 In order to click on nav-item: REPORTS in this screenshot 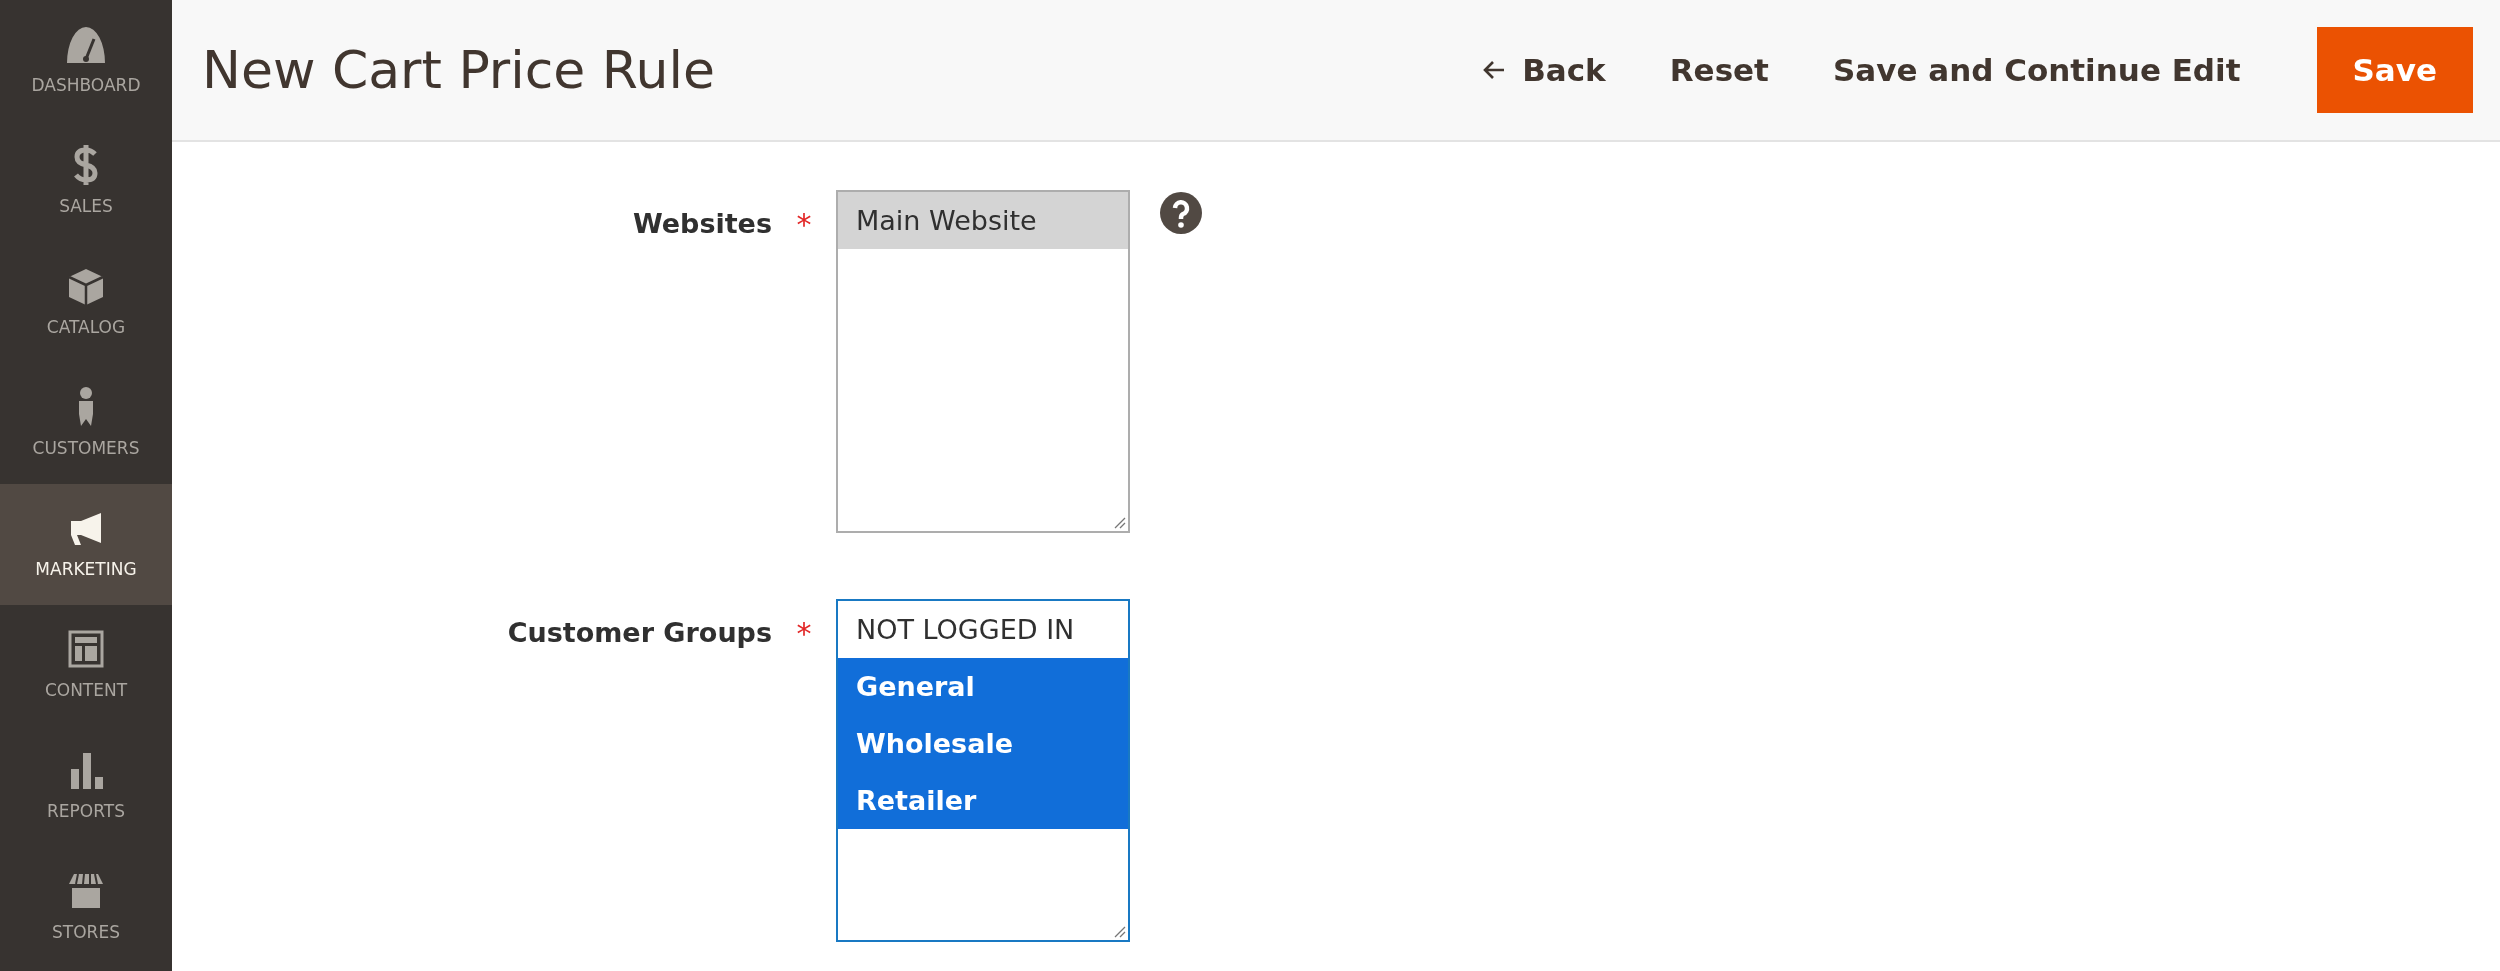, I will do `click(86, 786)`.